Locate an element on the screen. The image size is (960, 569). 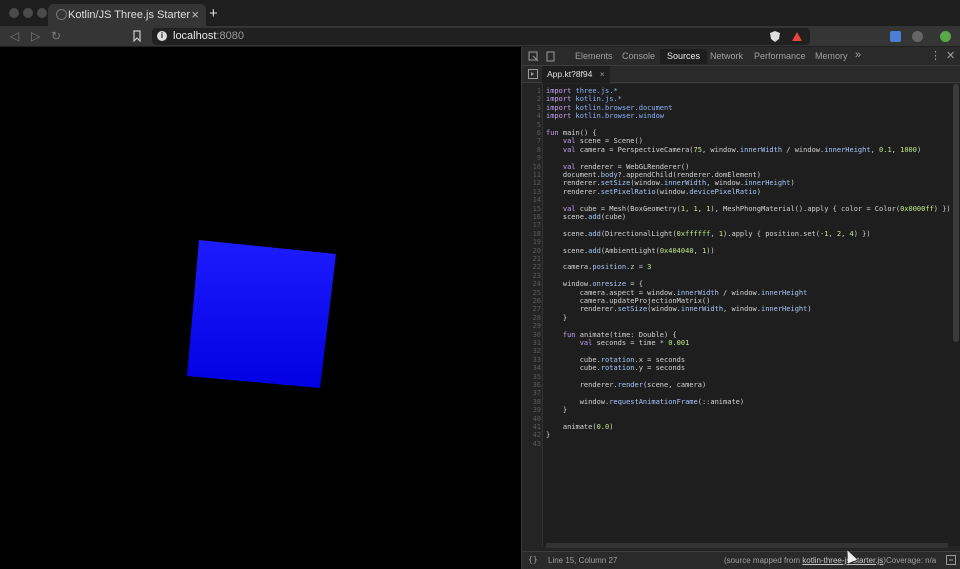
line-number: 5 is located at coordinates (531, 125).